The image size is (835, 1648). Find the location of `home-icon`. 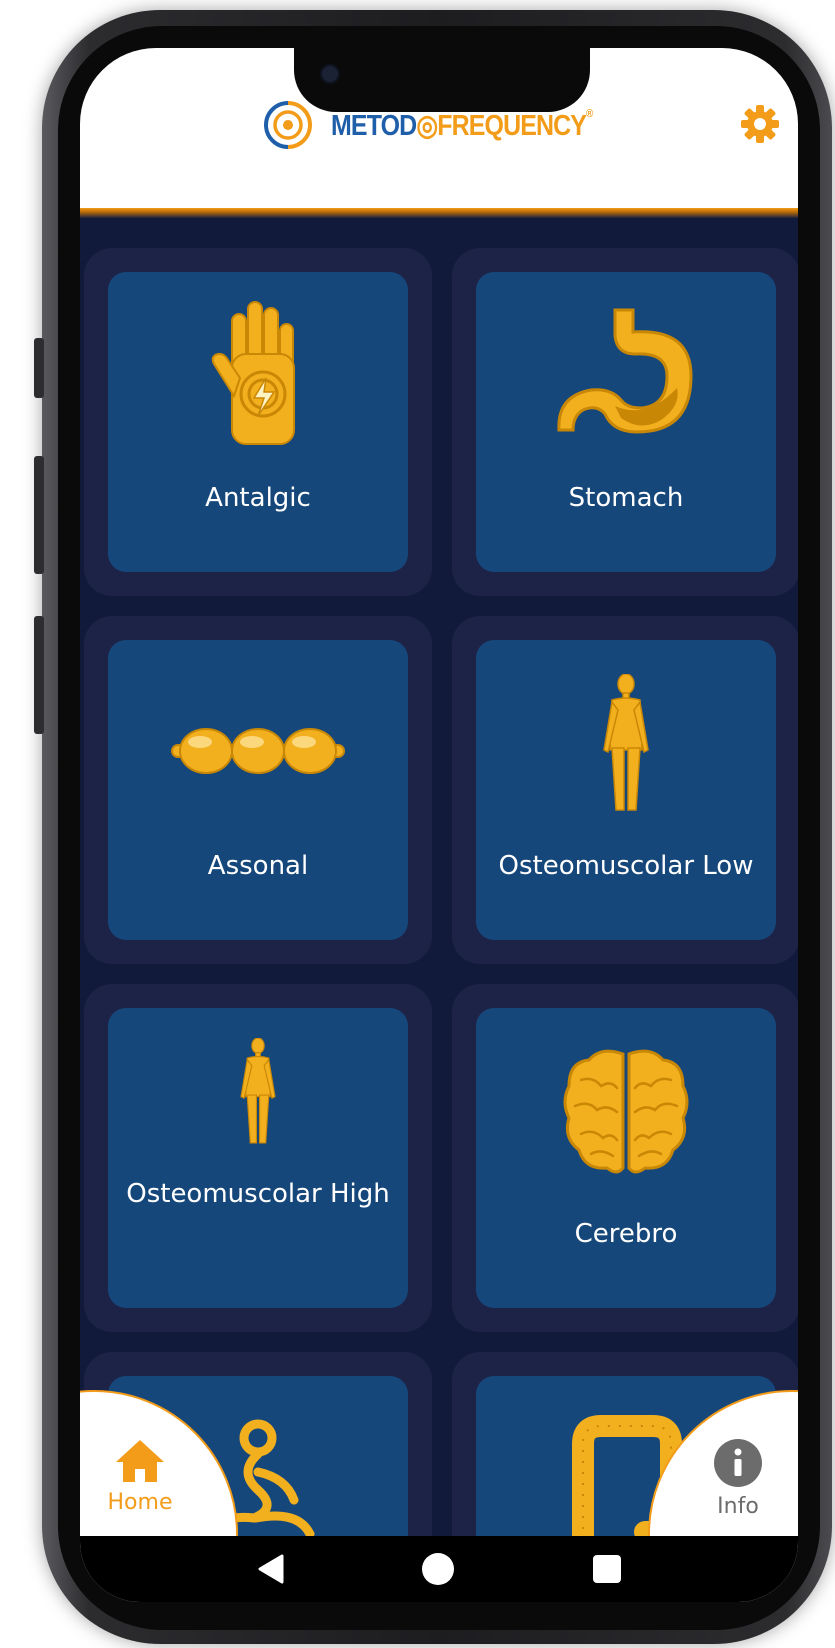

home-icon is located at coordinates (140, 1461).